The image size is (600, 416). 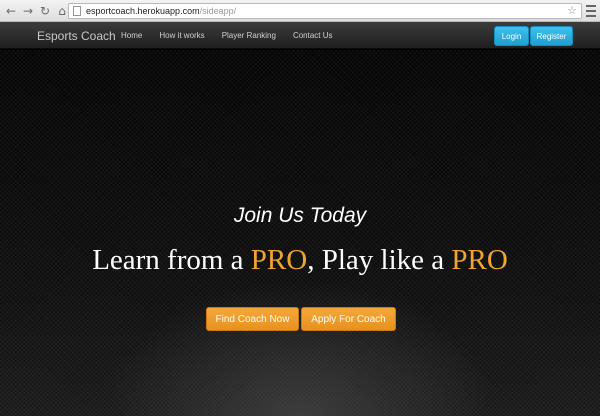 I want to click on hero-title-part1: Learn from a, so click(x=171, y=260).